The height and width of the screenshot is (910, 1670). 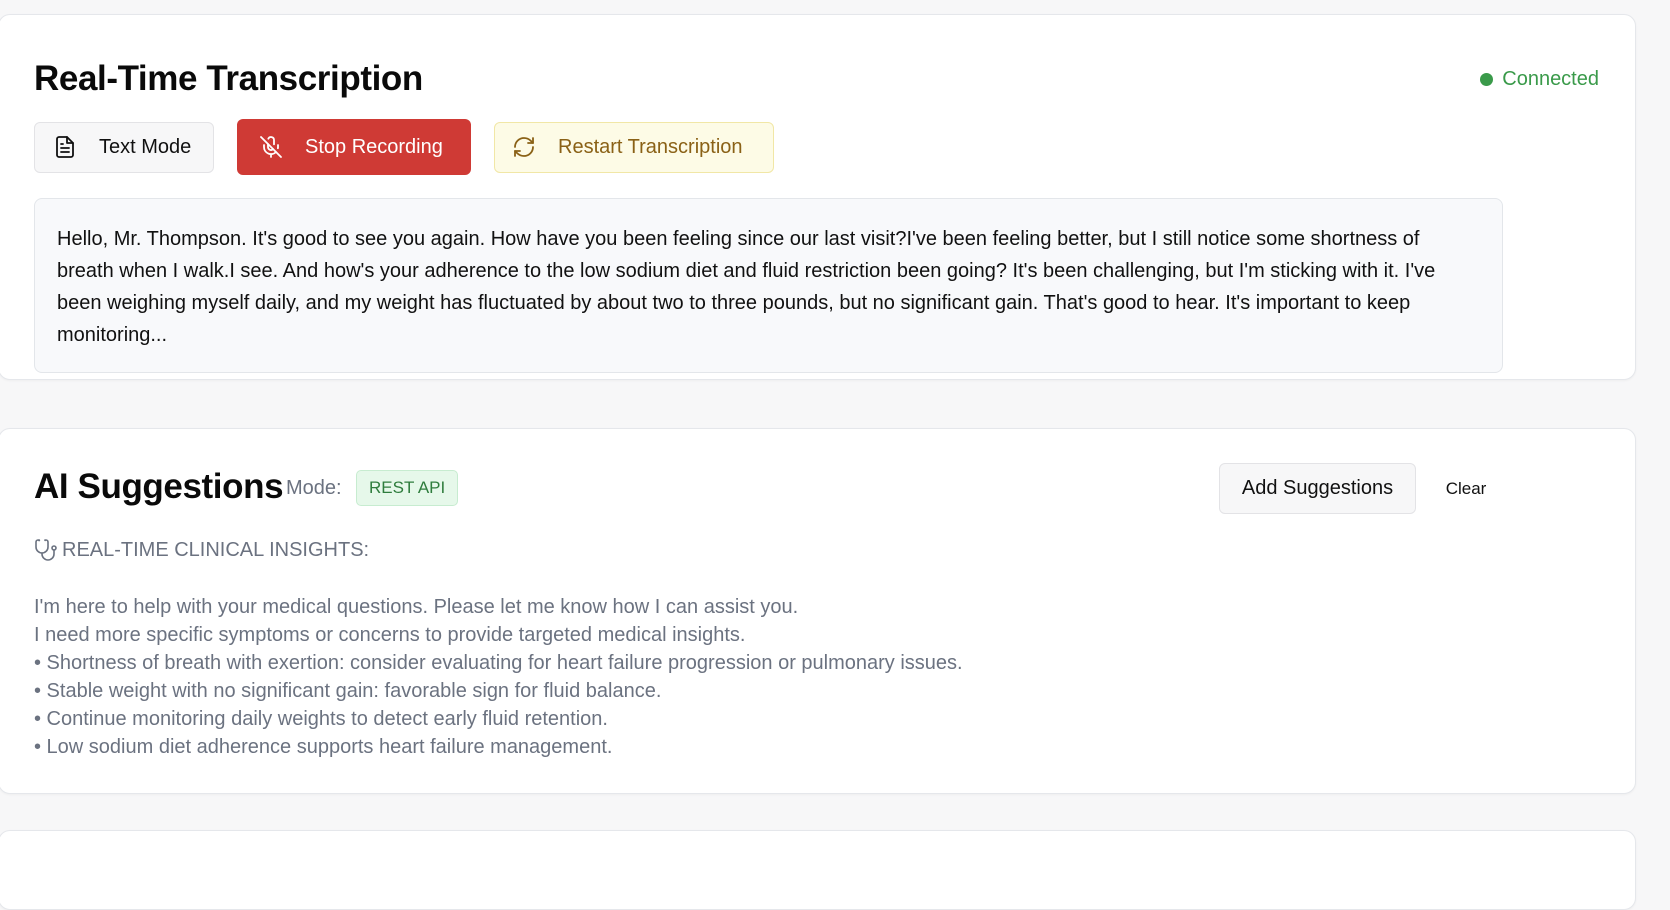 I want to click on restart-transcription-button: Restart Transcription, so click(x=634, y=147).